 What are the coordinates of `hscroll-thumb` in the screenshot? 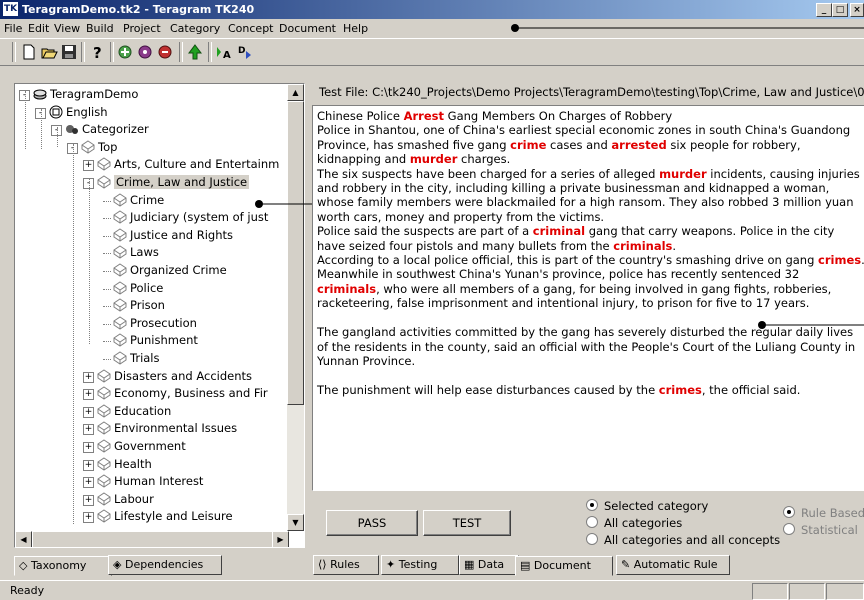 It's located at (153, 539).